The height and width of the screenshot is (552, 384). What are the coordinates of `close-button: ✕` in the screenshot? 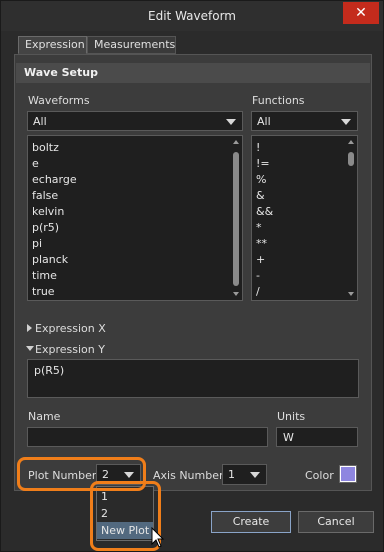 It's located at (361, 13).